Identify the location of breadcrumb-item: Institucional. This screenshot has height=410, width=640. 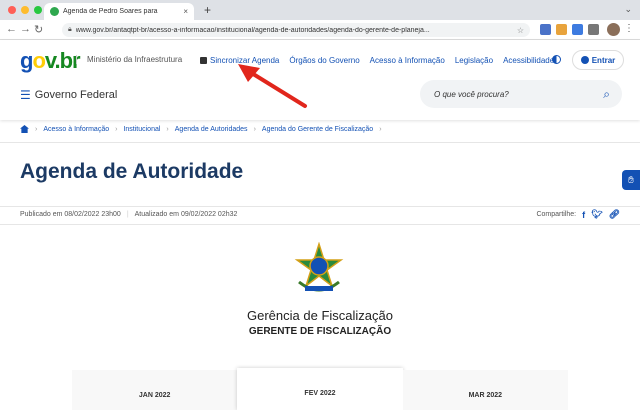
(141, 129).